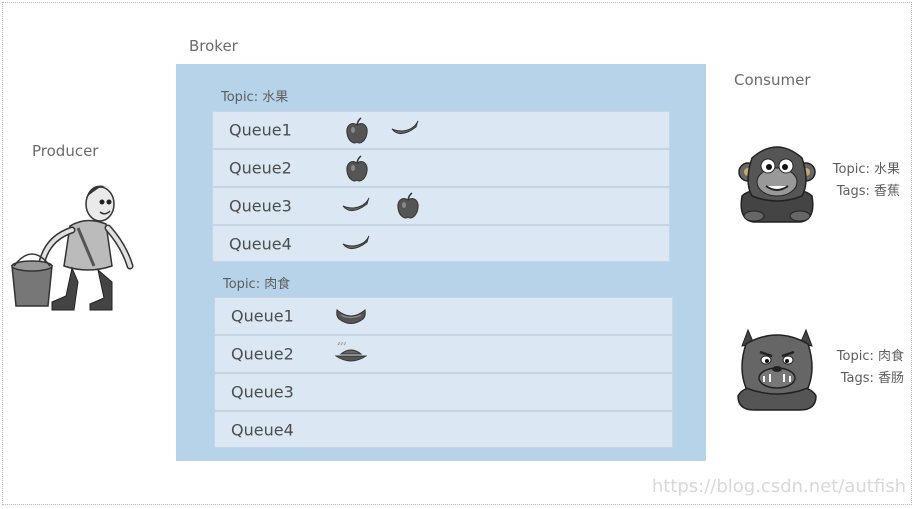 The image size is (916, 509). What do you see at coordinates (866, 169) in the screenshot?
I see `consumer-topic: Topic: 水果` at bounding box center [866, 169].